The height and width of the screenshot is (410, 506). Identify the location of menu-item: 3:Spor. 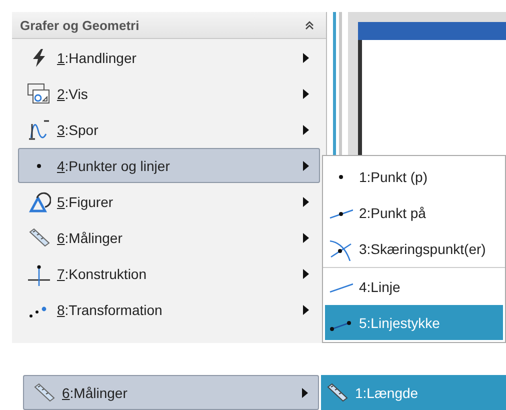
(169, 129).